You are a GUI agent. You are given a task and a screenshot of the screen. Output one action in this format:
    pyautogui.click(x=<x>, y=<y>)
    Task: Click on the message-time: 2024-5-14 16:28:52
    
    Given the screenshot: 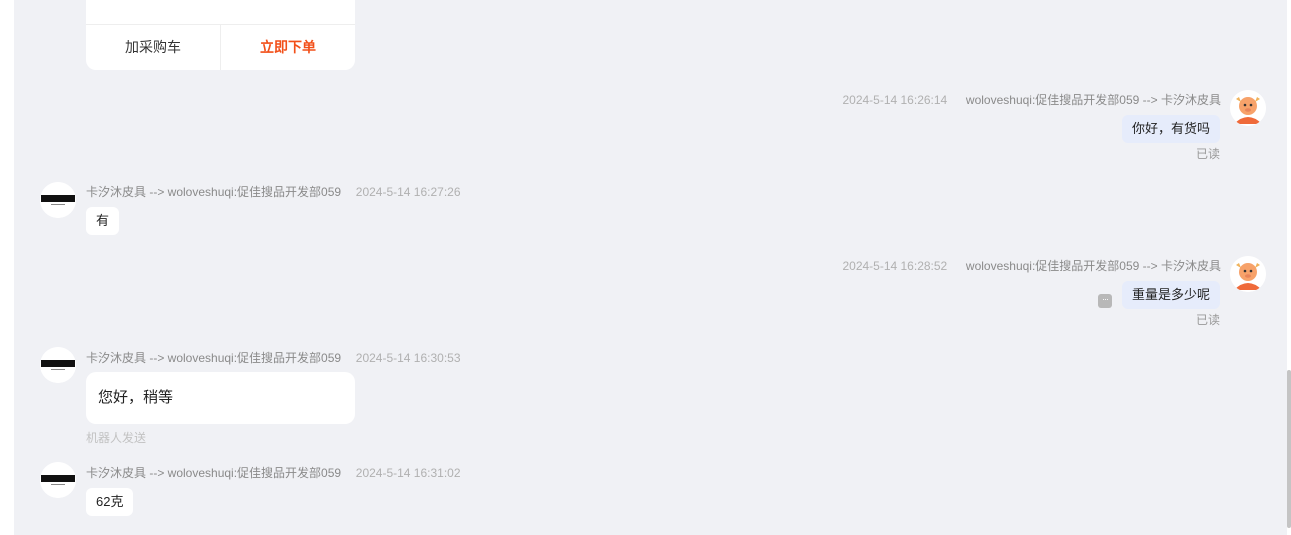 What is the action you would take?
    pyautogui.click(x=895, y=266)
    